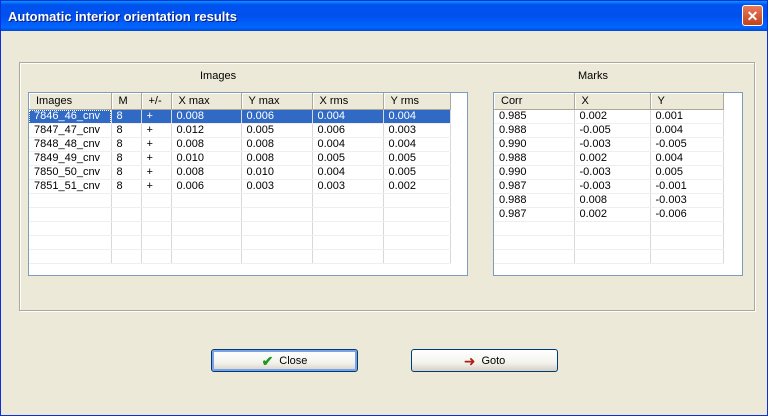 Image resolution: width=768 pixels, height=416 pixels. Describe the element at coordinates (240, 116) in the screenshot. I see `table-row: 7846_46_cnv 8 +0.008 0.006 0.004 0.004` at that location.